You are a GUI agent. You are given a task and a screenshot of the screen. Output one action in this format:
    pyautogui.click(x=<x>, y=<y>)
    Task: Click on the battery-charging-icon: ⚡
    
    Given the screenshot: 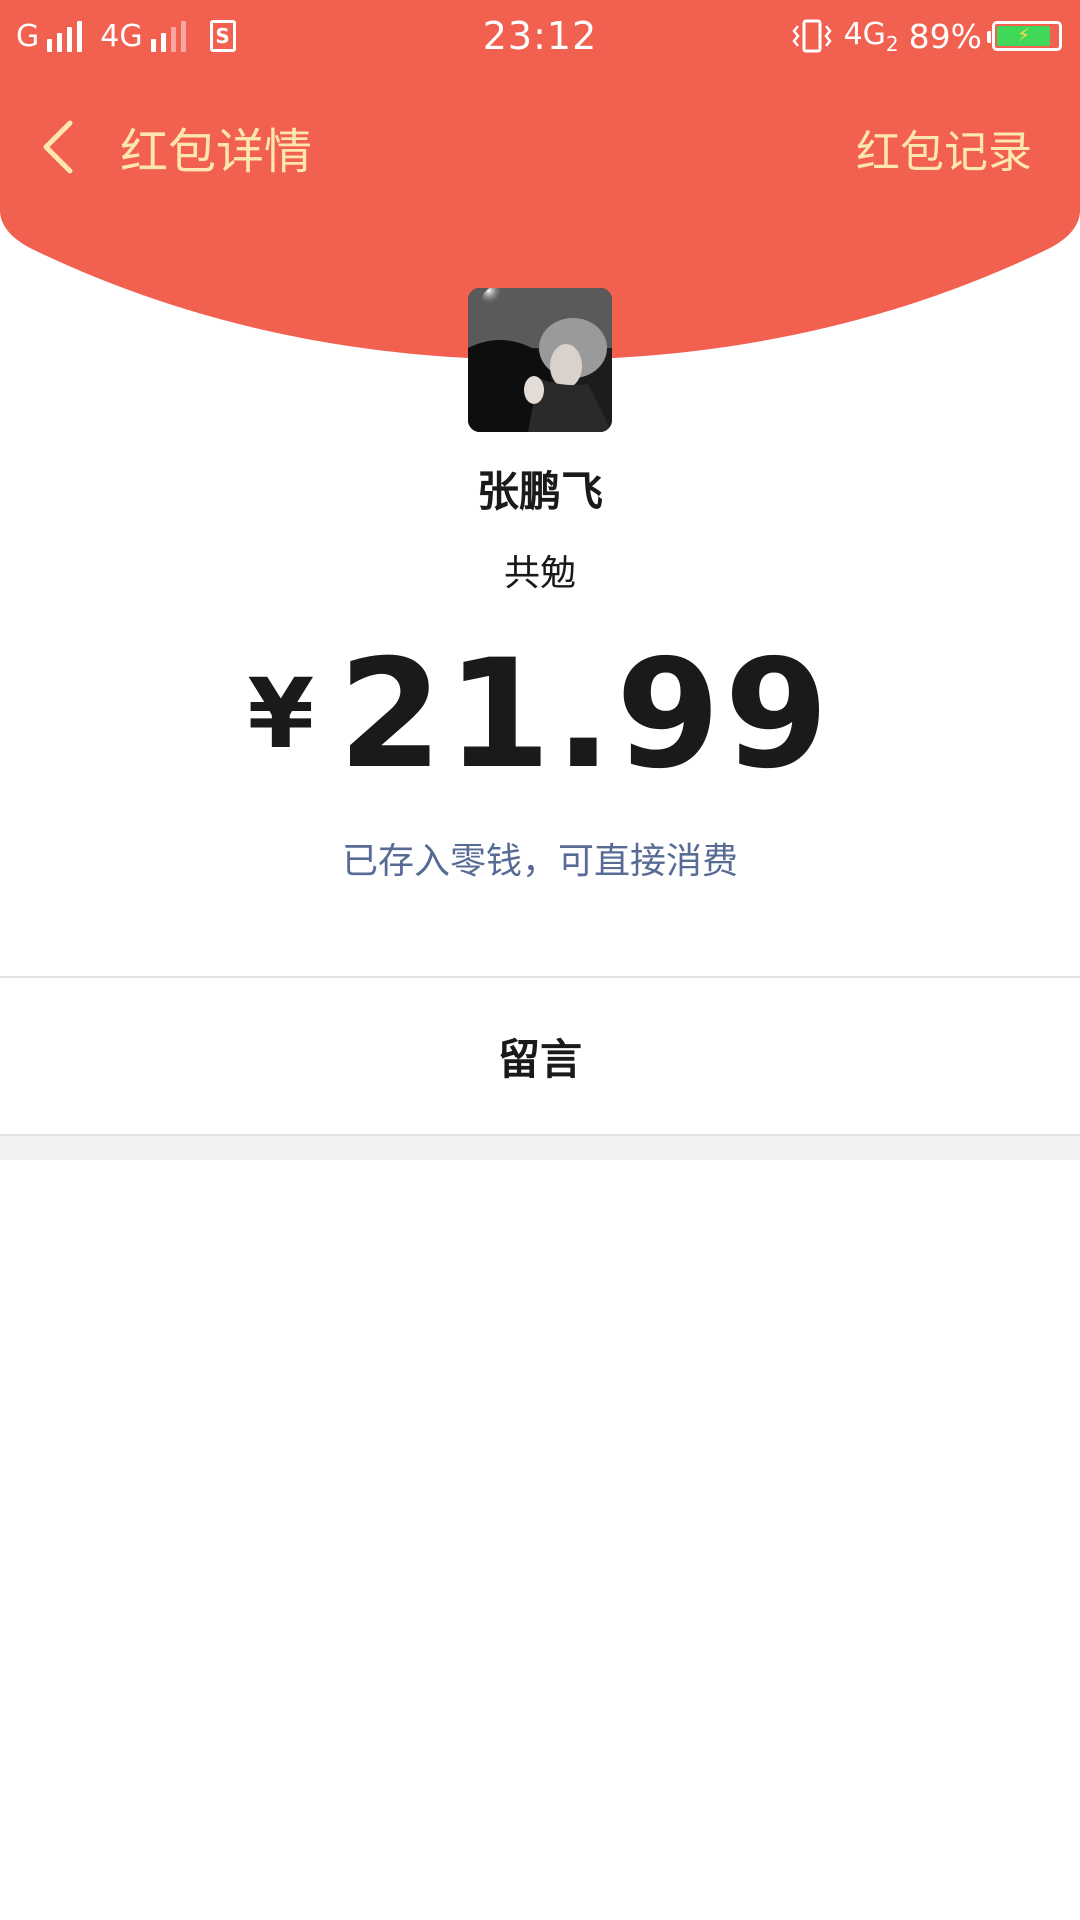 What is the action you would take?
    pyautogui.click(x=1024, y=36)
    